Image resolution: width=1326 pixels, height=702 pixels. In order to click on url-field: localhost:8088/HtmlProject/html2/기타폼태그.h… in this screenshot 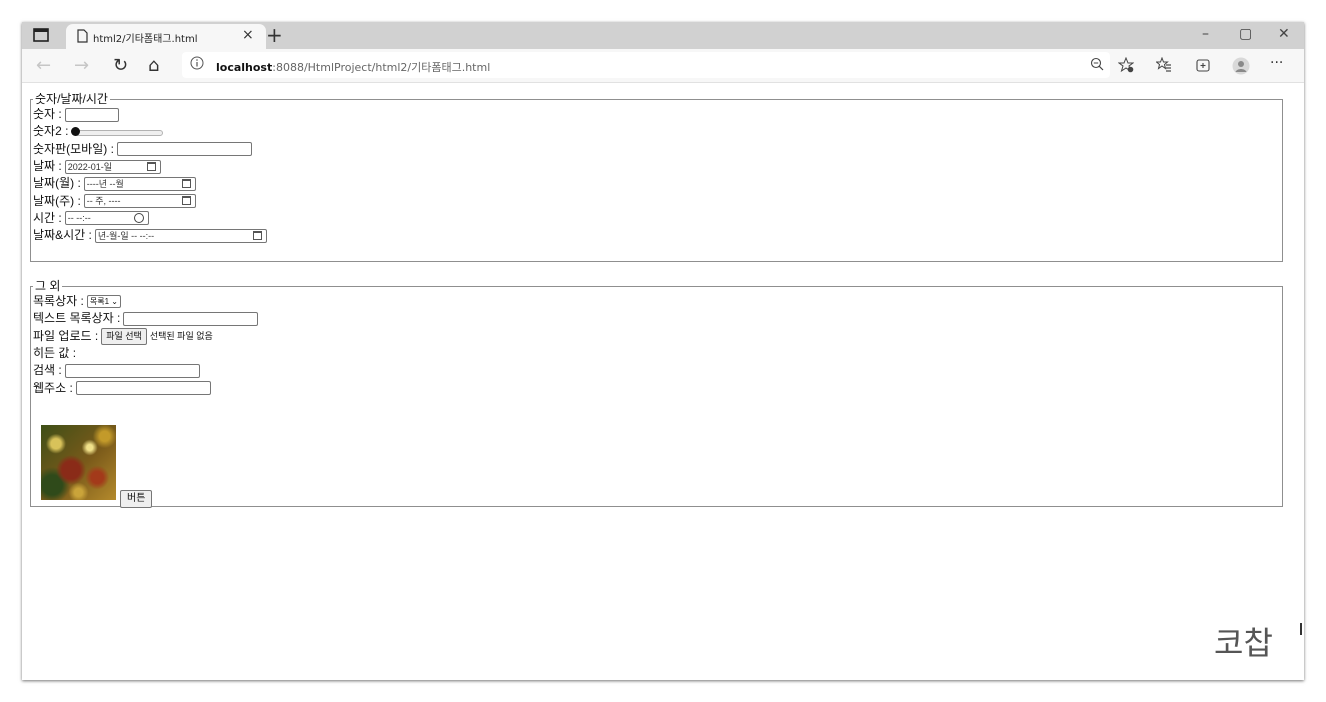, I will do `click(646, 65)`.